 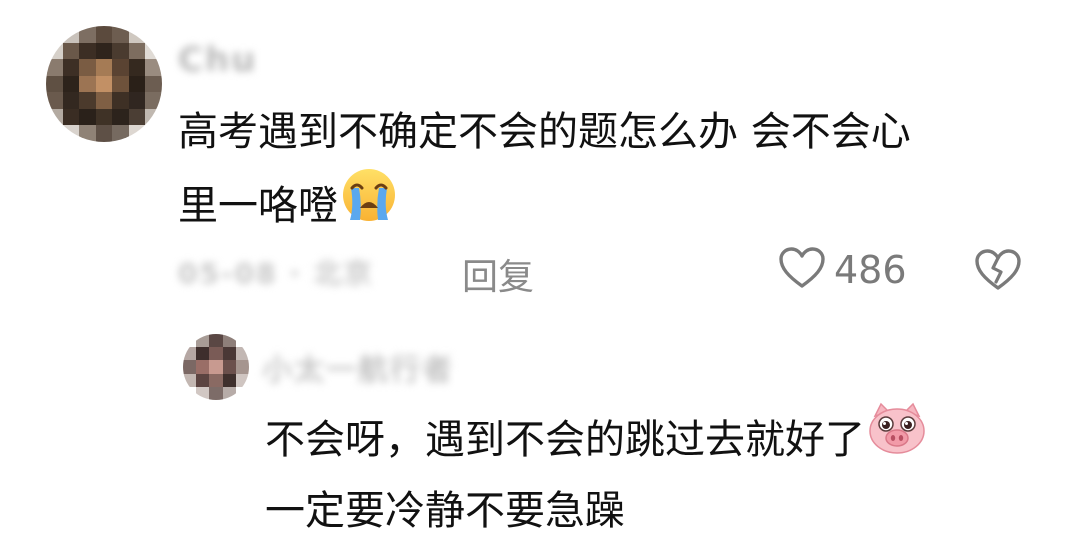 I want to click on reply-button: 回复, so click(x=498, y=274).